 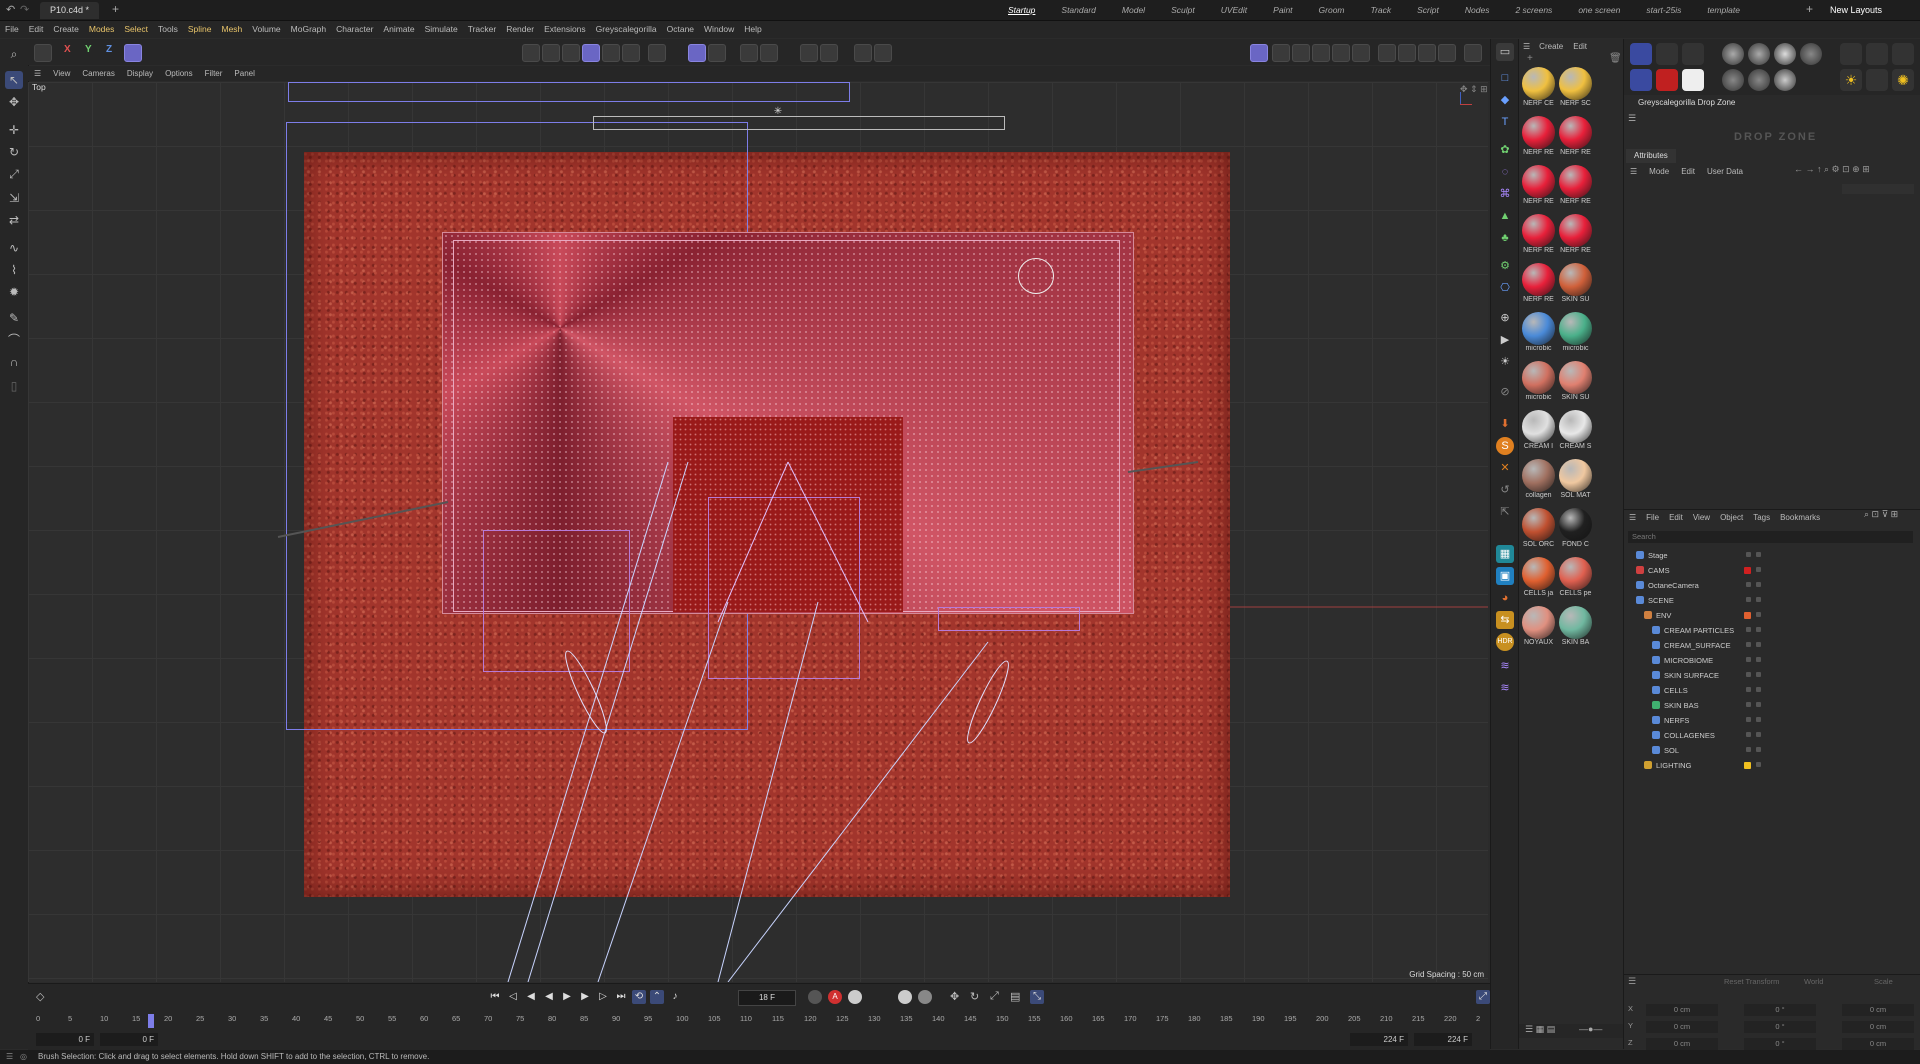 I want to click on layout-tab-groom: Groom, so click(x=1332, y=10).